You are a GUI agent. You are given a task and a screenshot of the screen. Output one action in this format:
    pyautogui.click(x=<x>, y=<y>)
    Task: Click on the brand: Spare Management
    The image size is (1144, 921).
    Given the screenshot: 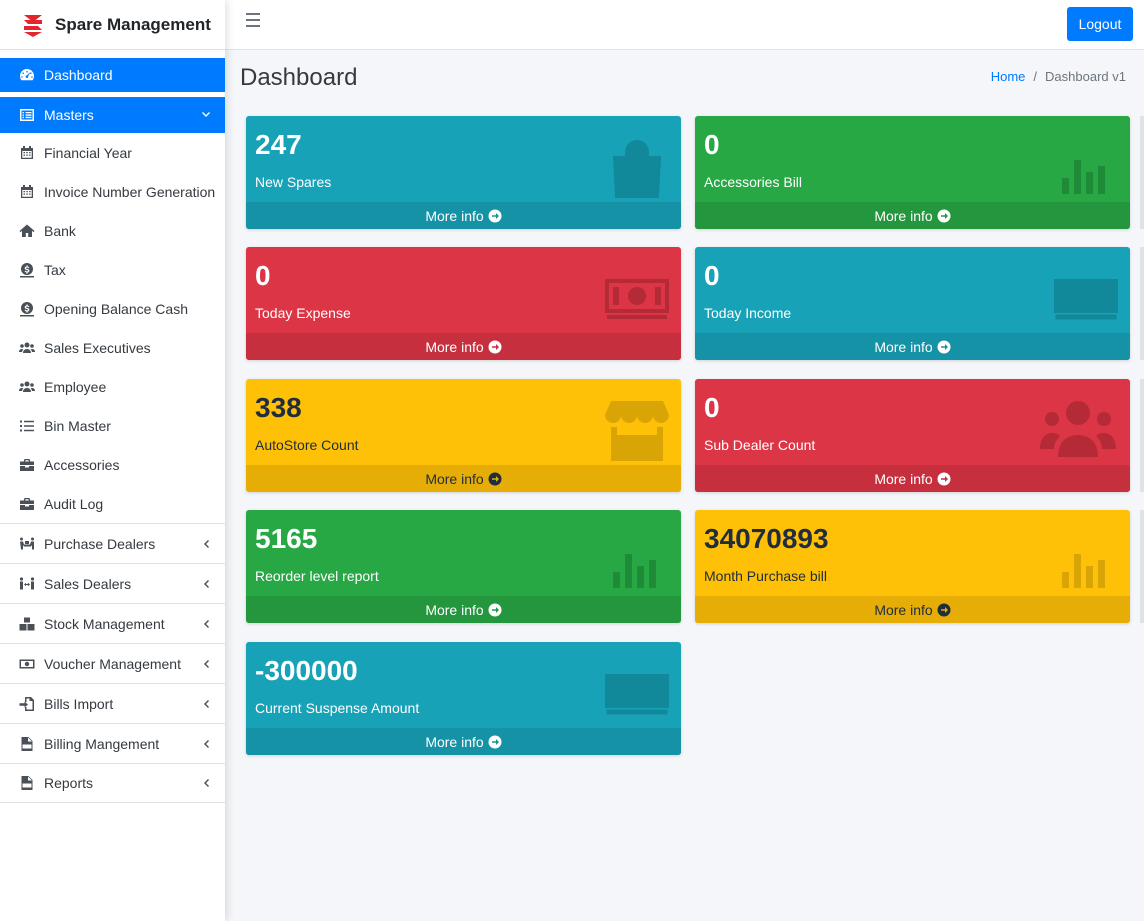 What is the action you would take?
    pyautogui.click(x=112, y=25)
    